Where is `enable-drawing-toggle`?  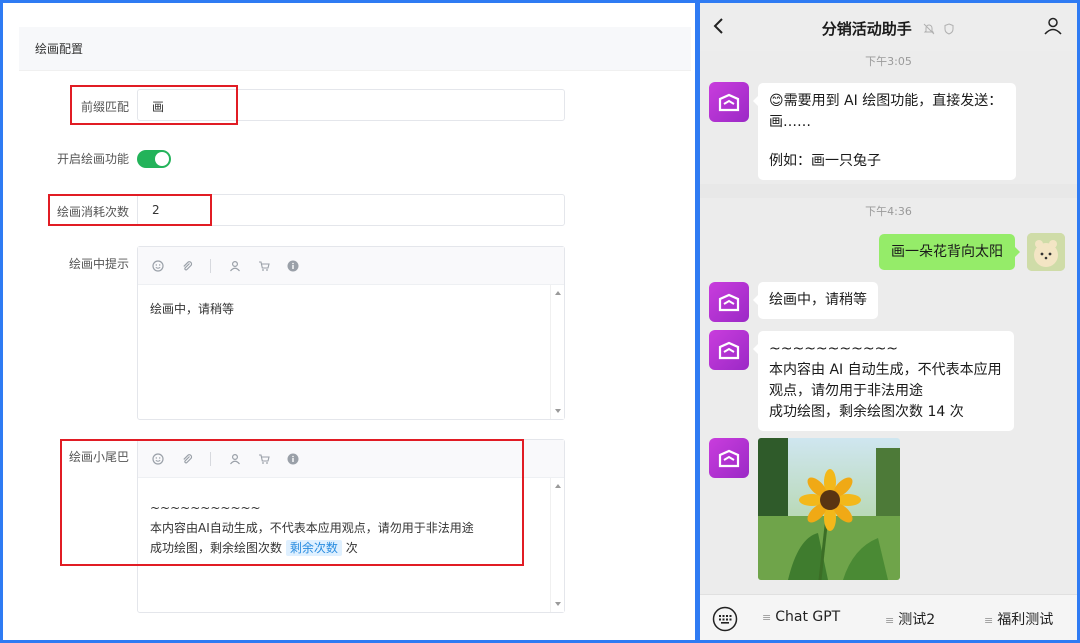 enable-drawing-toggle is located at coordinates (154, 159).